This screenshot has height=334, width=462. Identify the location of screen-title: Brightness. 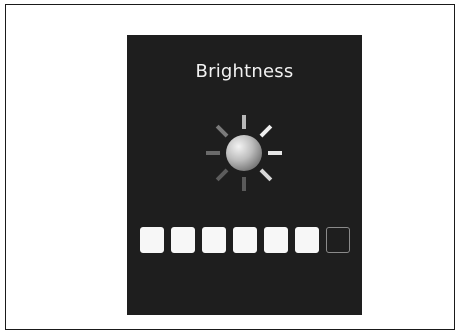
(244, 71).